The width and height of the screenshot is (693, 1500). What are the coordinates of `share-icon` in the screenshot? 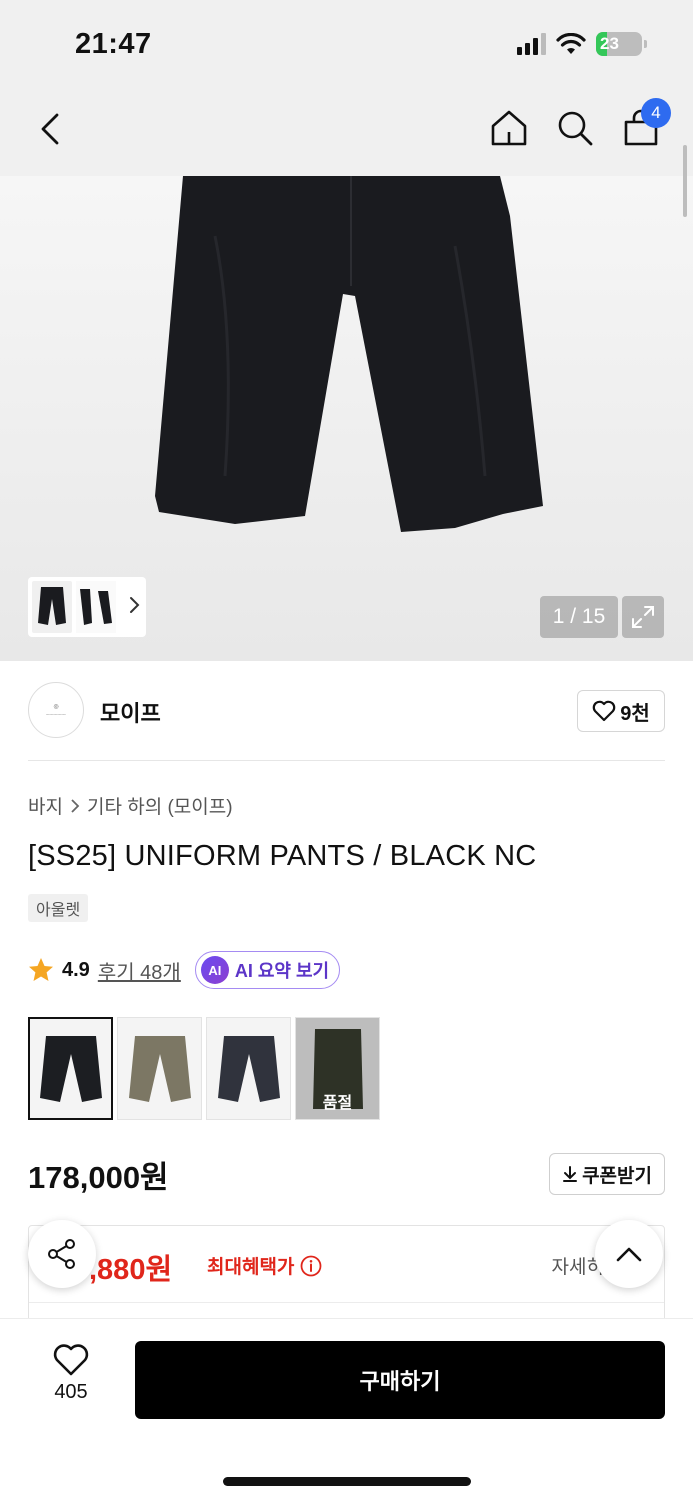 It's located at (61, 1254).